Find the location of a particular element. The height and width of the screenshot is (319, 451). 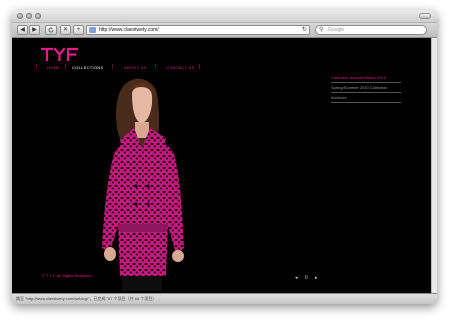

back-button: ◀ is located at coordinates (22, 30).